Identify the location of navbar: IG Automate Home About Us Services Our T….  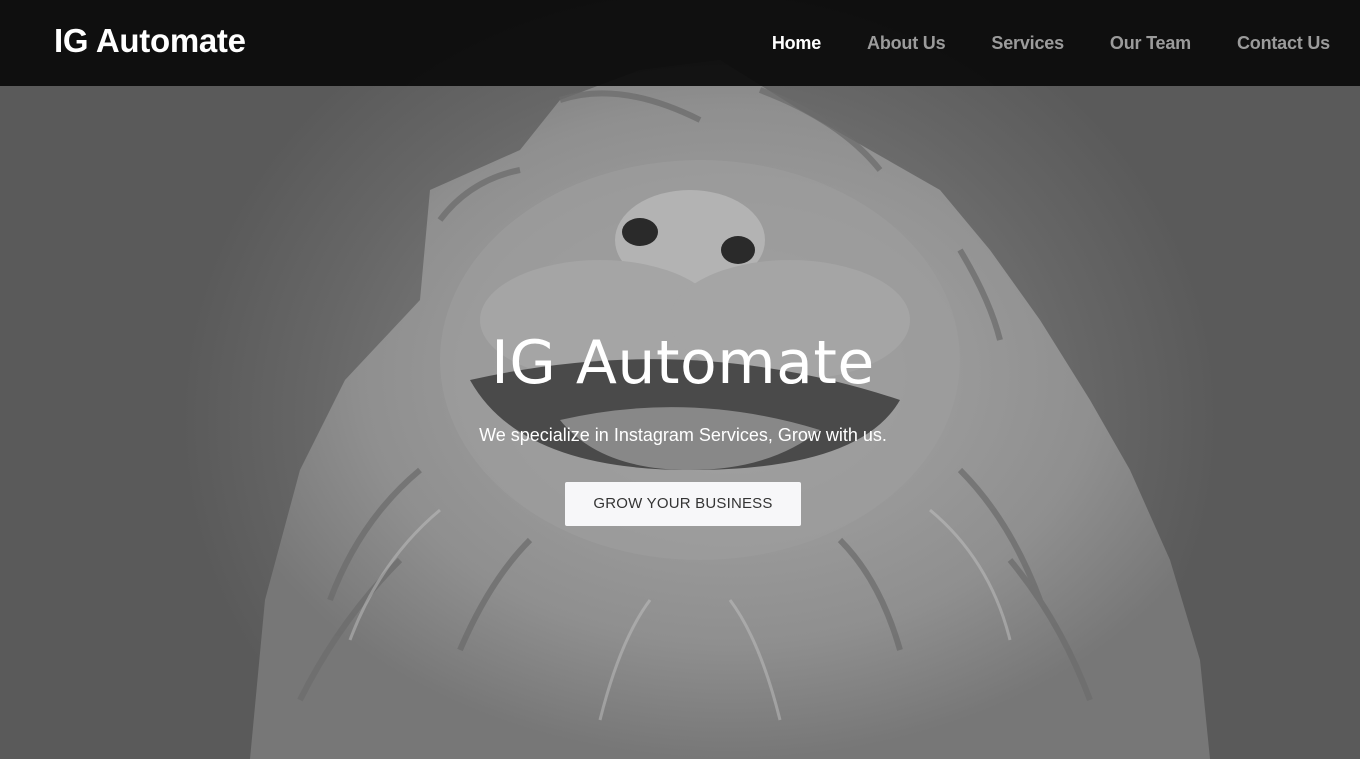
(680, 43).